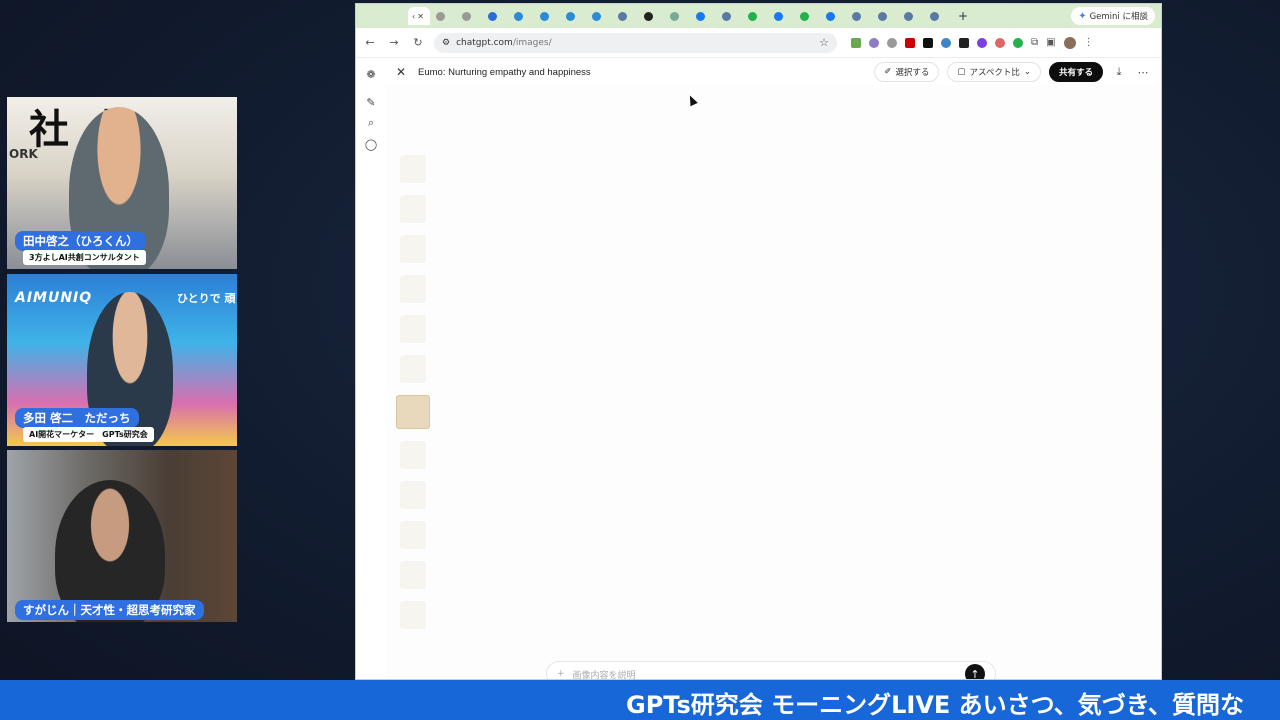 Image resolution: width=1280 pixels, height=720 pixels. Describe the element at coordinates (1089, 42) in the screenshot. I see `menu-kebab-icon: ⋮` at that location.